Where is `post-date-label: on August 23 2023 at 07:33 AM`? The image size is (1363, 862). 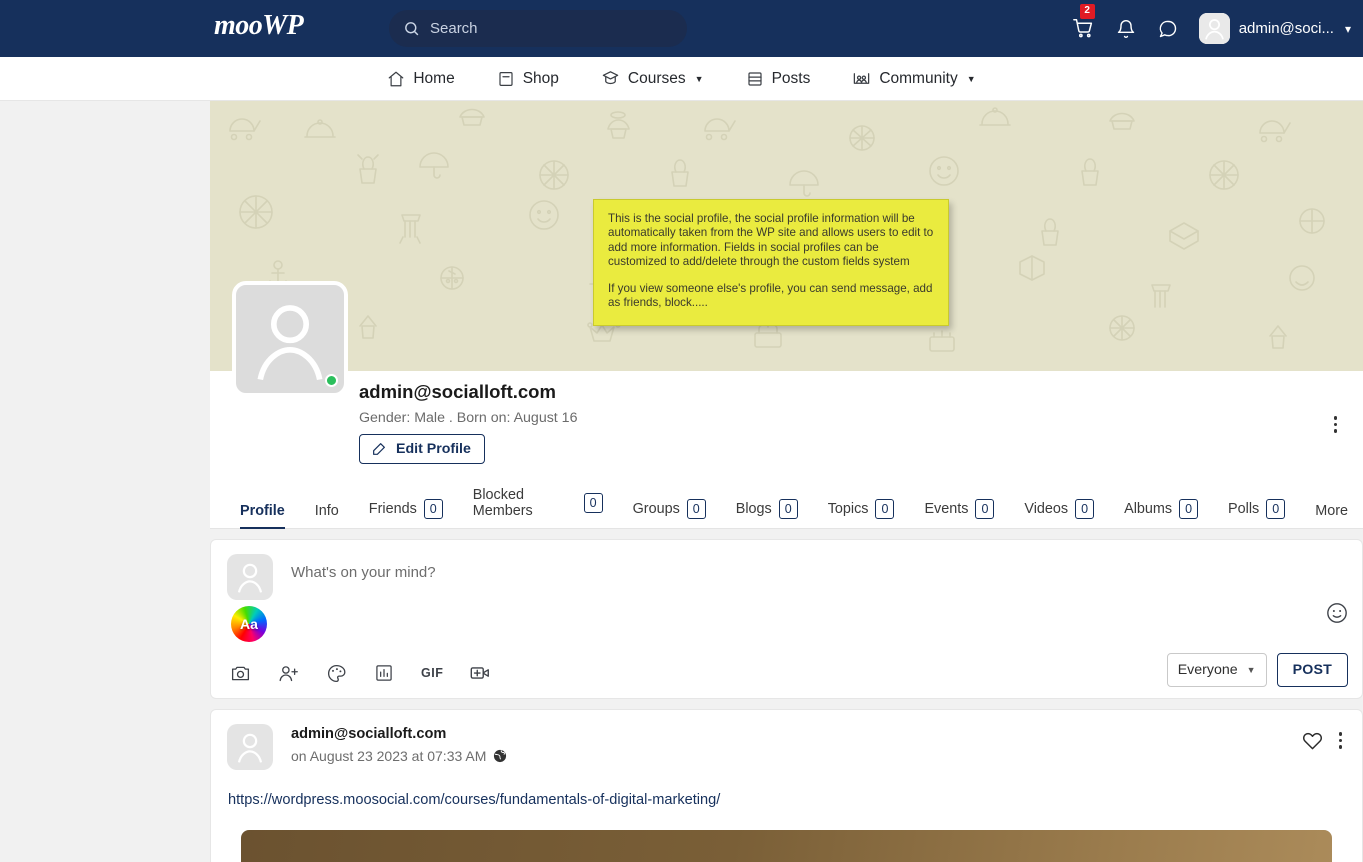 post-date-label: on August 23 2023 at 07:33 AM is located at coordinates (389, 756).